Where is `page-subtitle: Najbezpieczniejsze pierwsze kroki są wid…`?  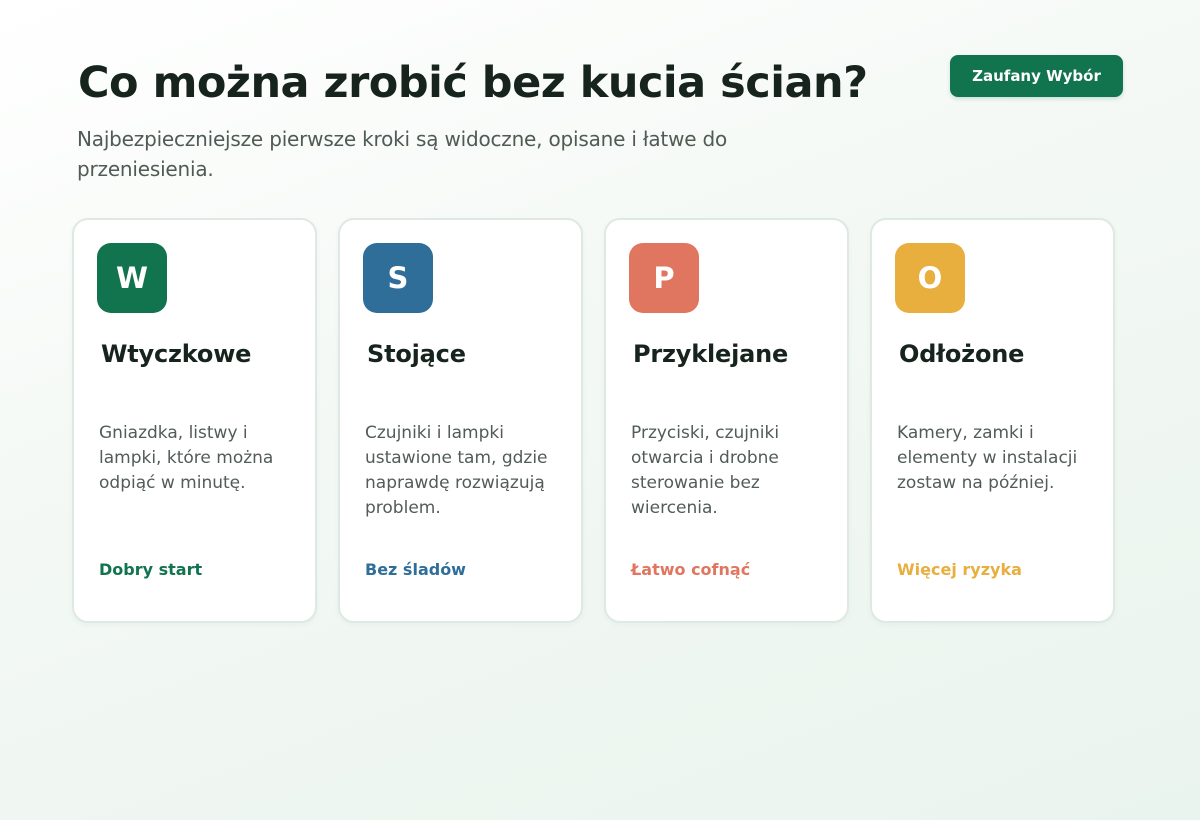
page-subtitle: Najbezpieczniejsze pierwsze kroki są wid… is located at coordinates (402, 154).